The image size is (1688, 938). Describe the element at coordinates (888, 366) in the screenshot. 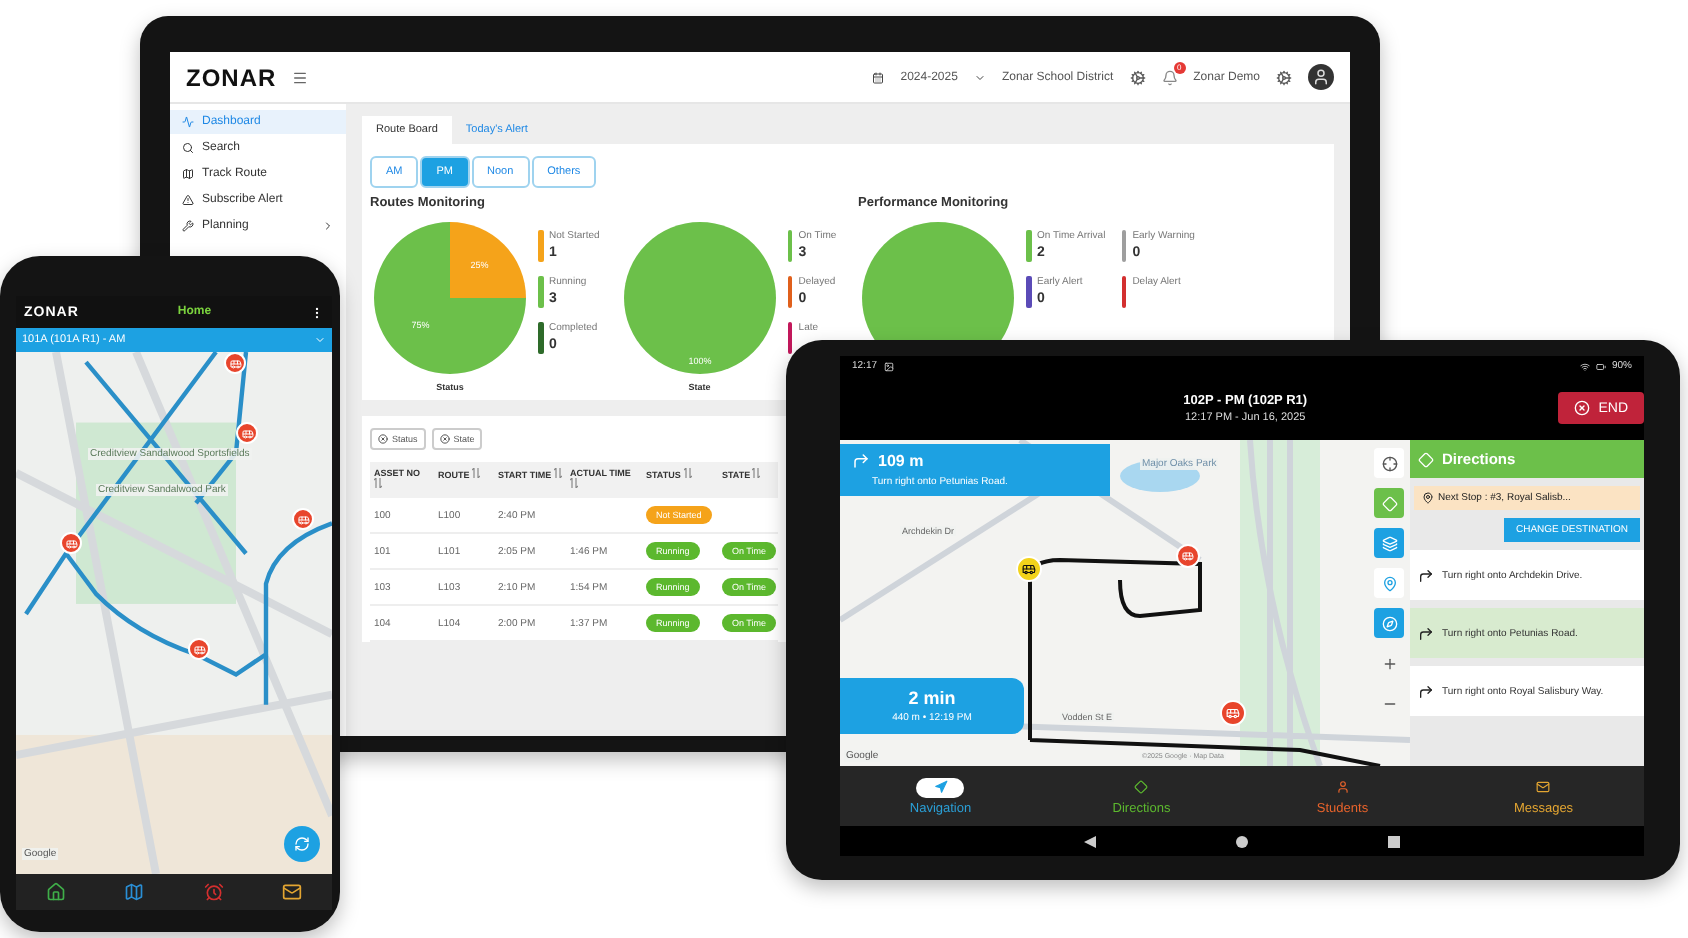

I see `image-icon` at that location.